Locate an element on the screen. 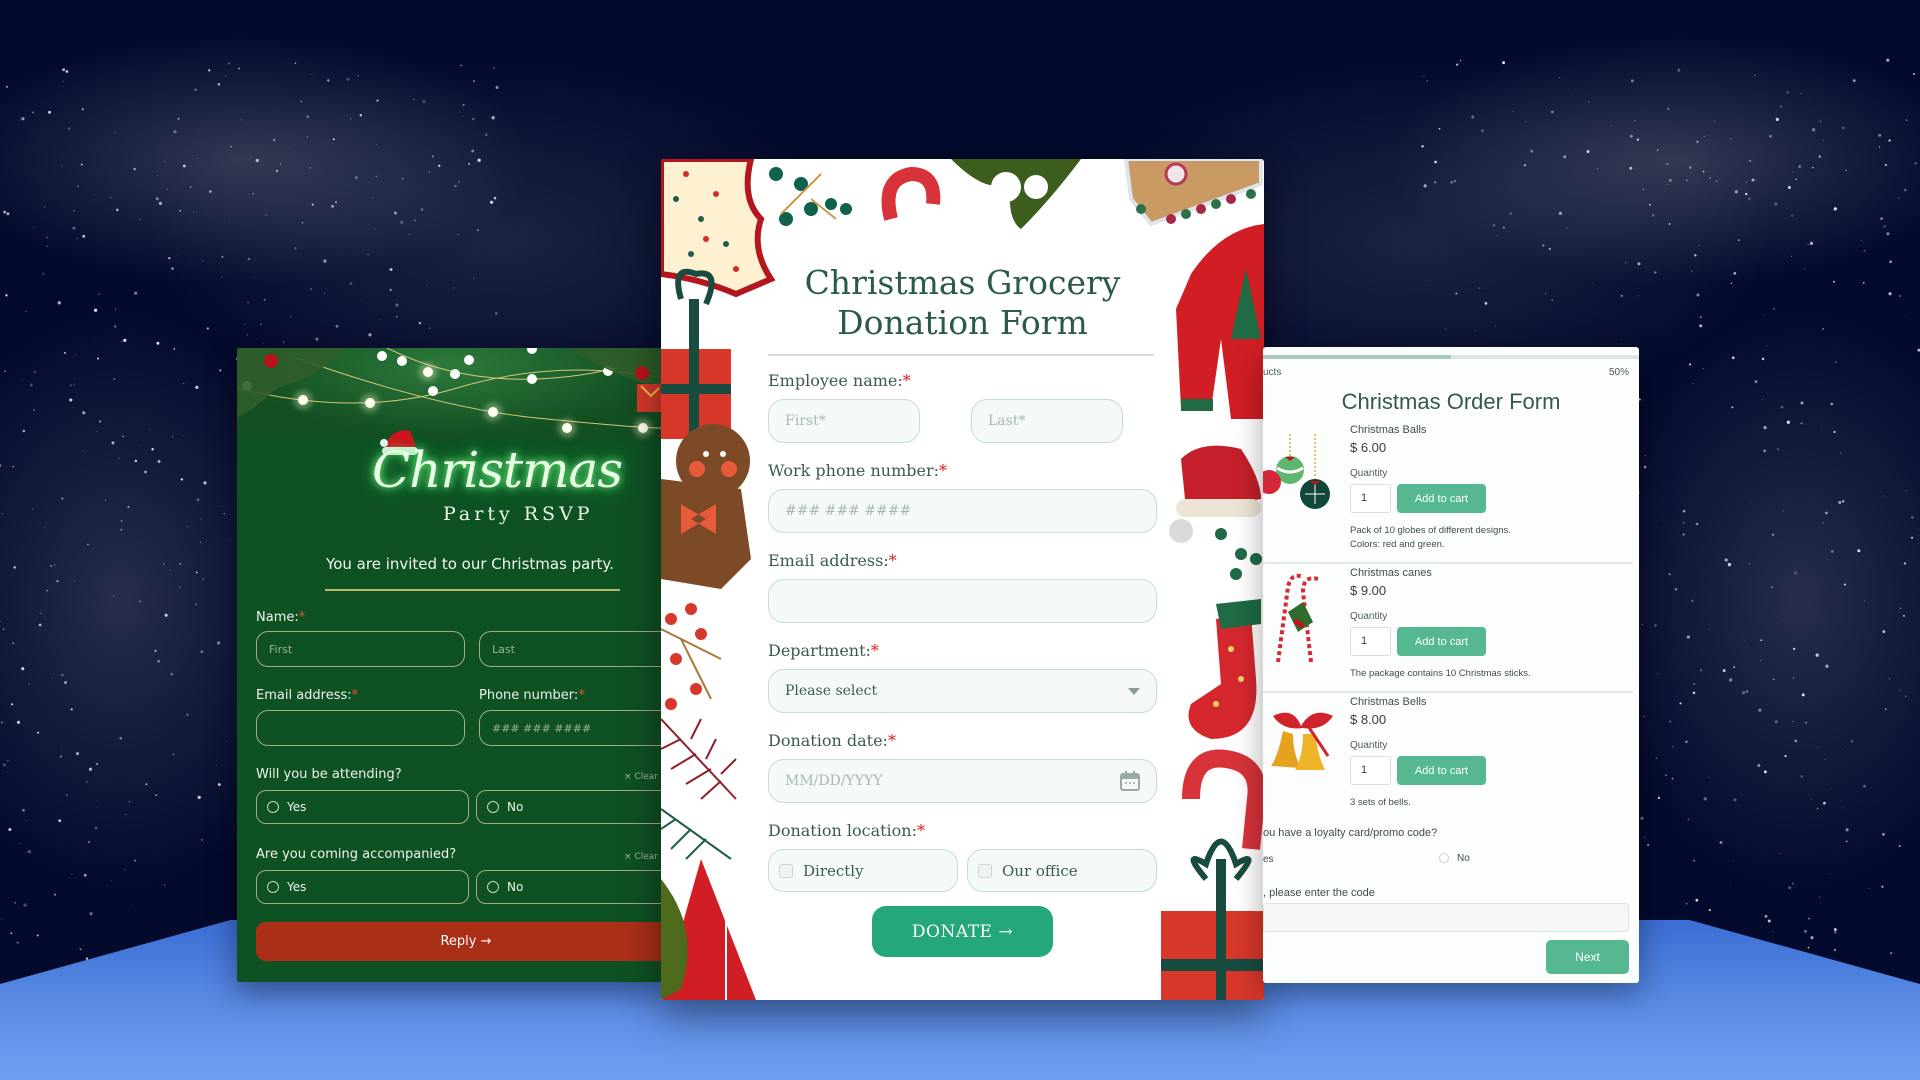 This screenshot has width=1920, height=1080. attending-yes-option: Yes is located at coordinates (362, 807).